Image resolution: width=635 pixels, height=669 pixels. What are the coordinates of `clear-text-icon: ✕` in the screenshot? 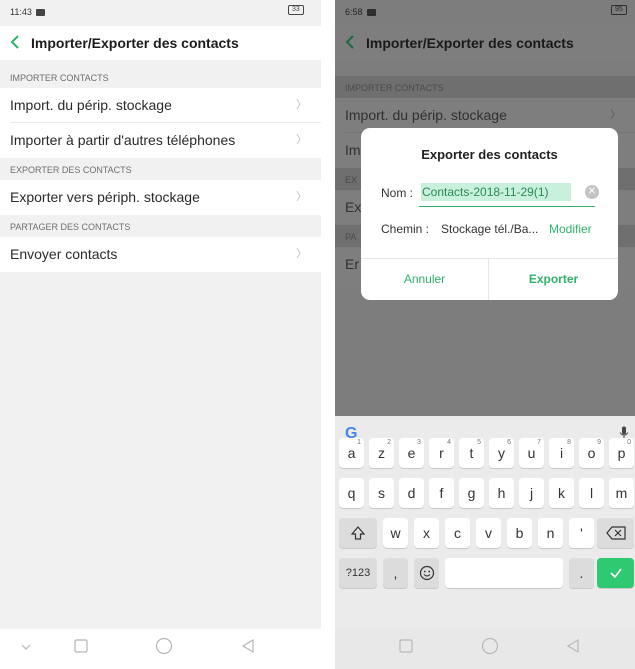 It's located at (592, 192).